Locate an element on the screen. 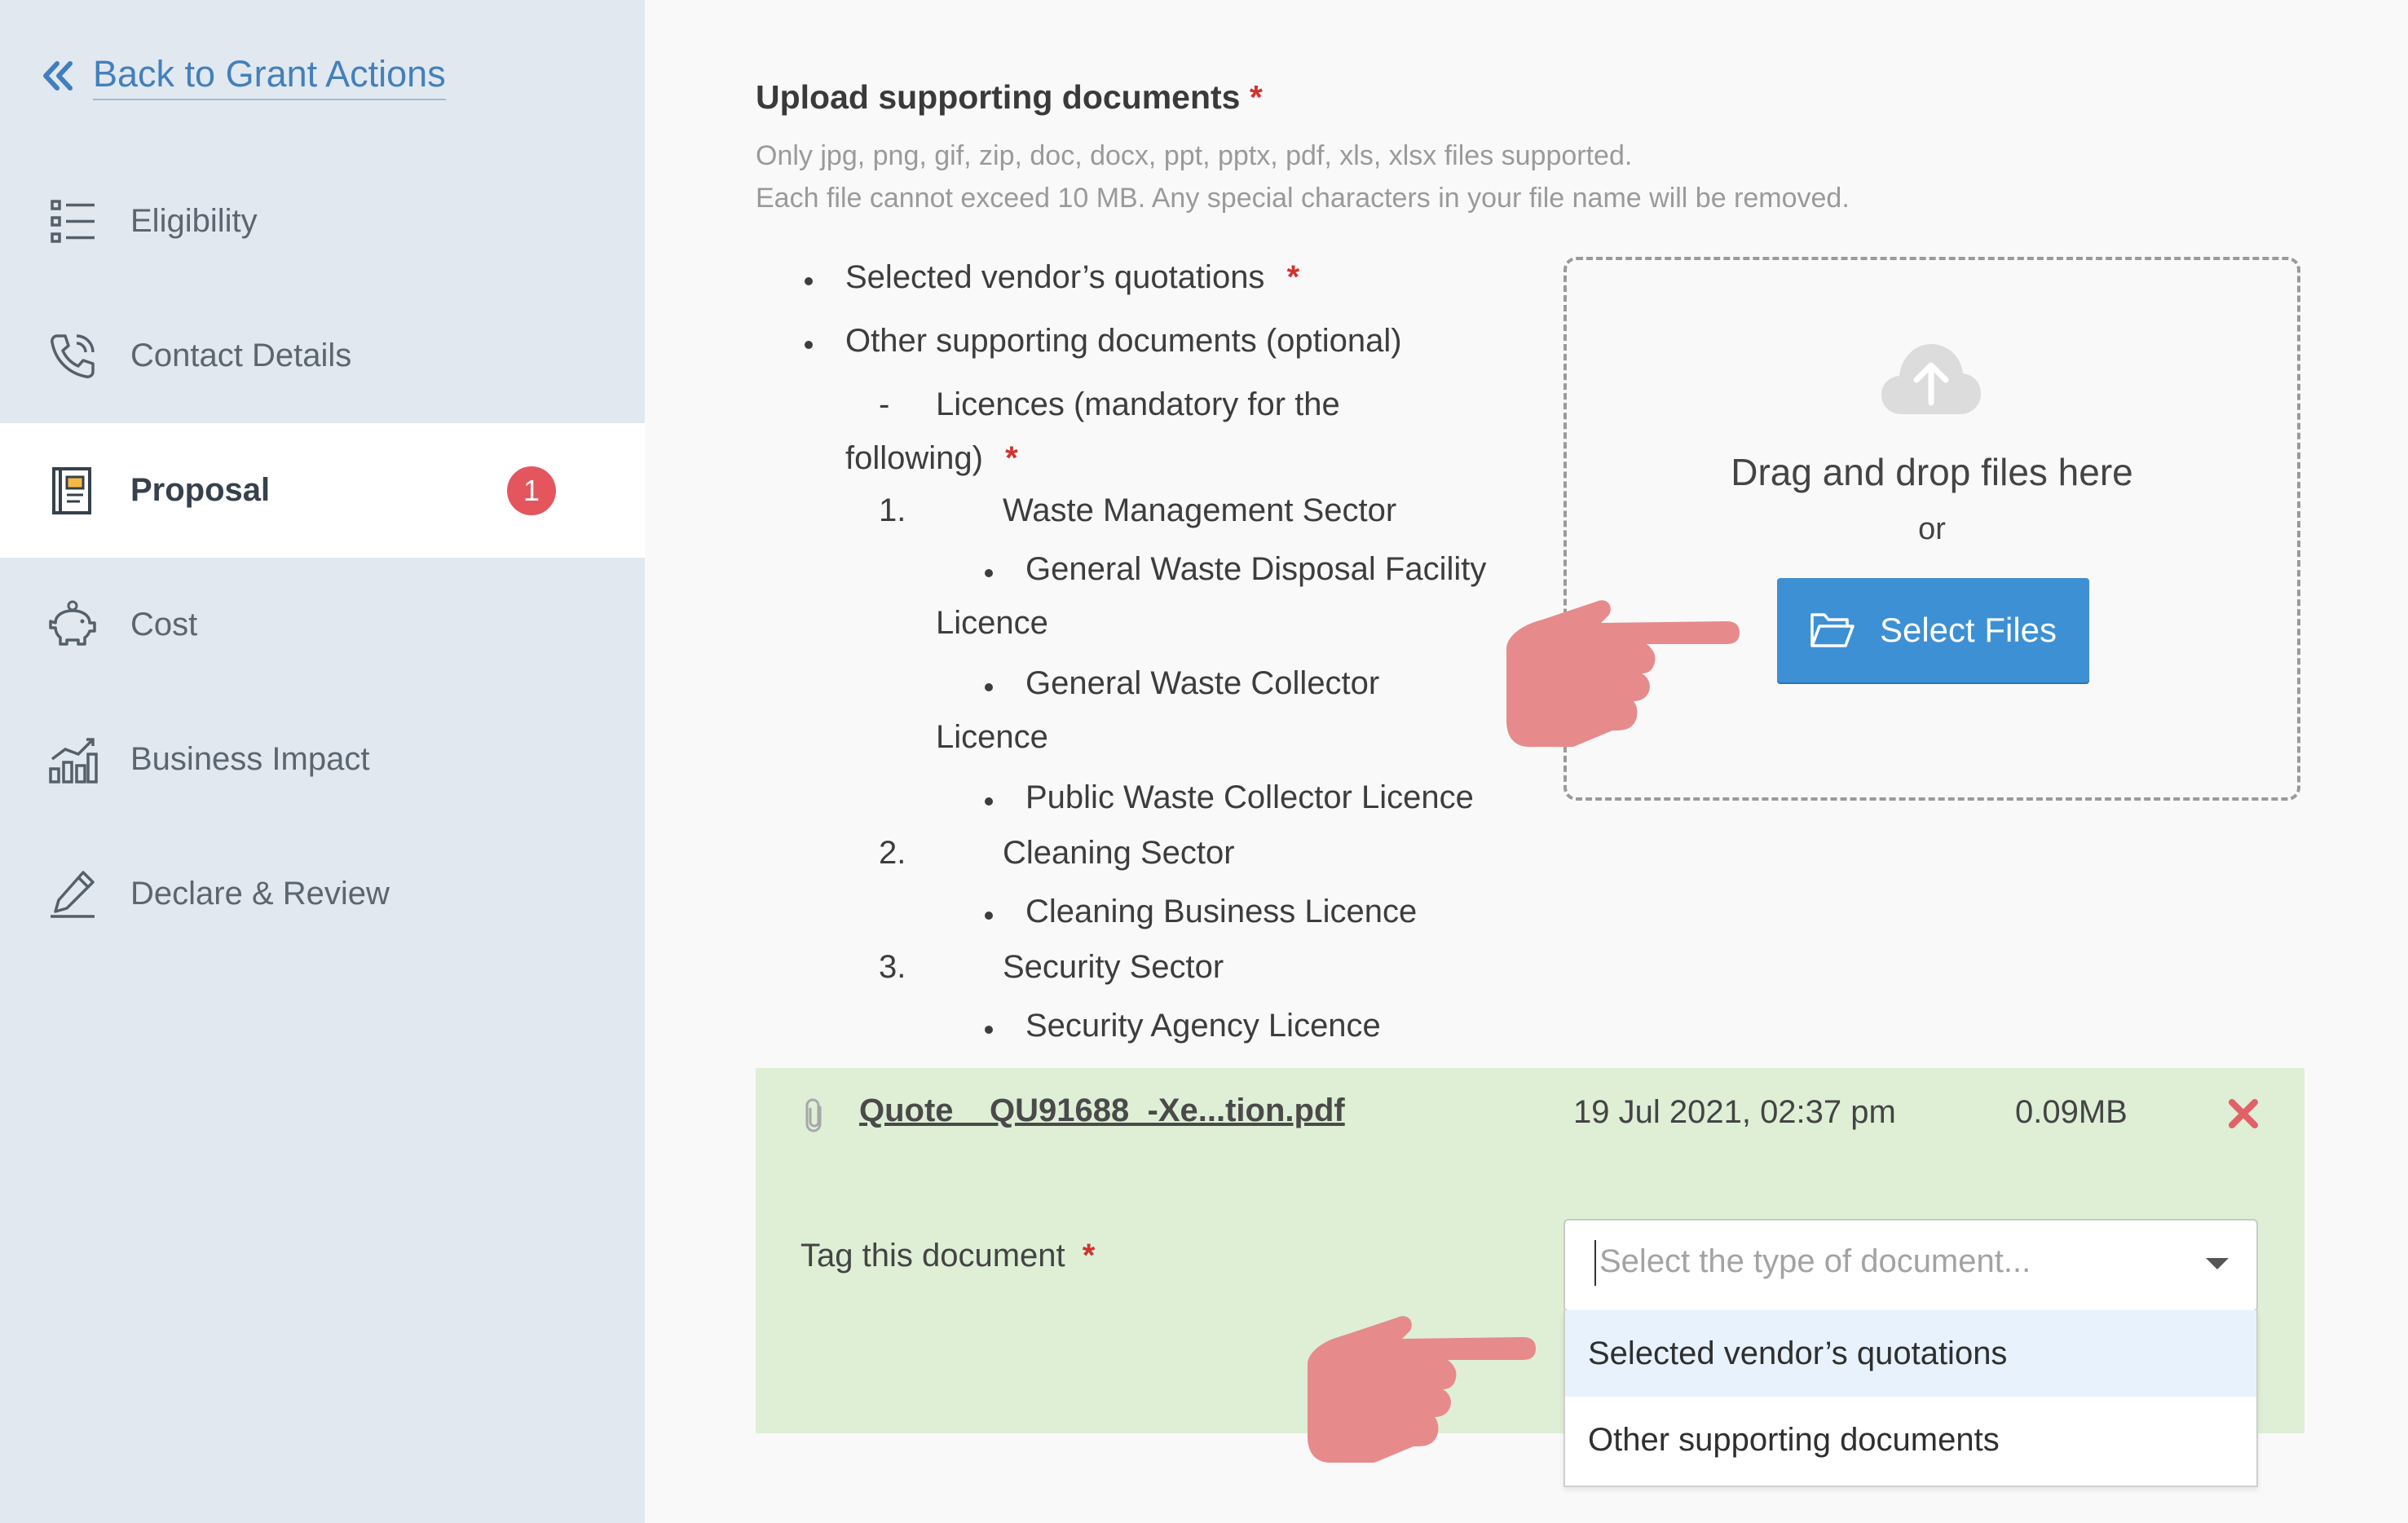 The width and height of the screenshot is (2408, 1523). sidebar-item-label: Business Impact is located at coordinates (250, 759).